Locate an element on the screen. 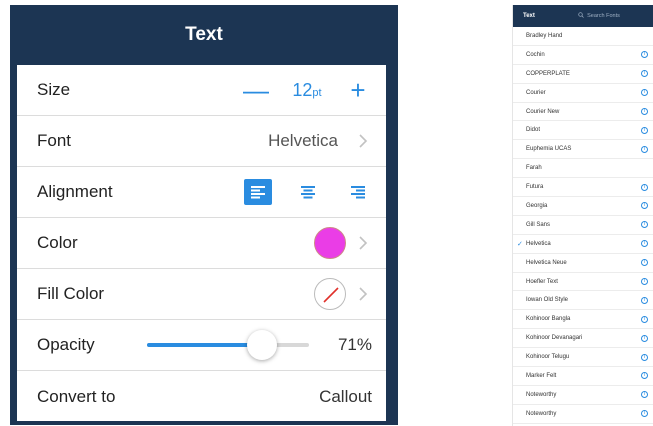  font-list-item: Iowan Old Style i is located at coordinates (583, 301).